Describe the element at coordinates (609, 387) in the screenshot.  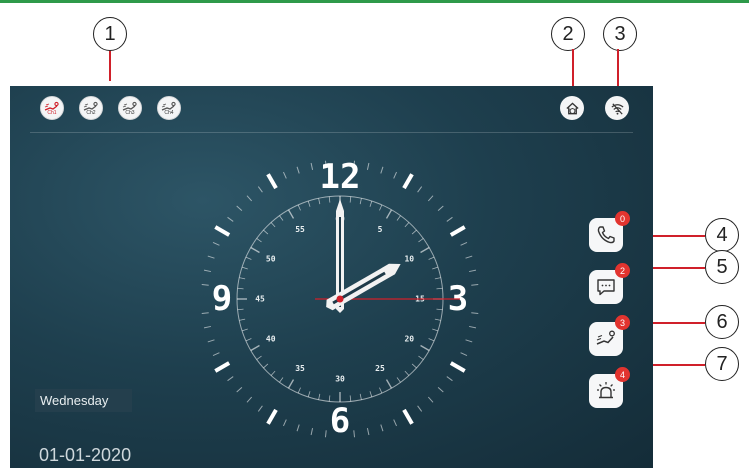
I see `alarm-events-button: 4` at that location.